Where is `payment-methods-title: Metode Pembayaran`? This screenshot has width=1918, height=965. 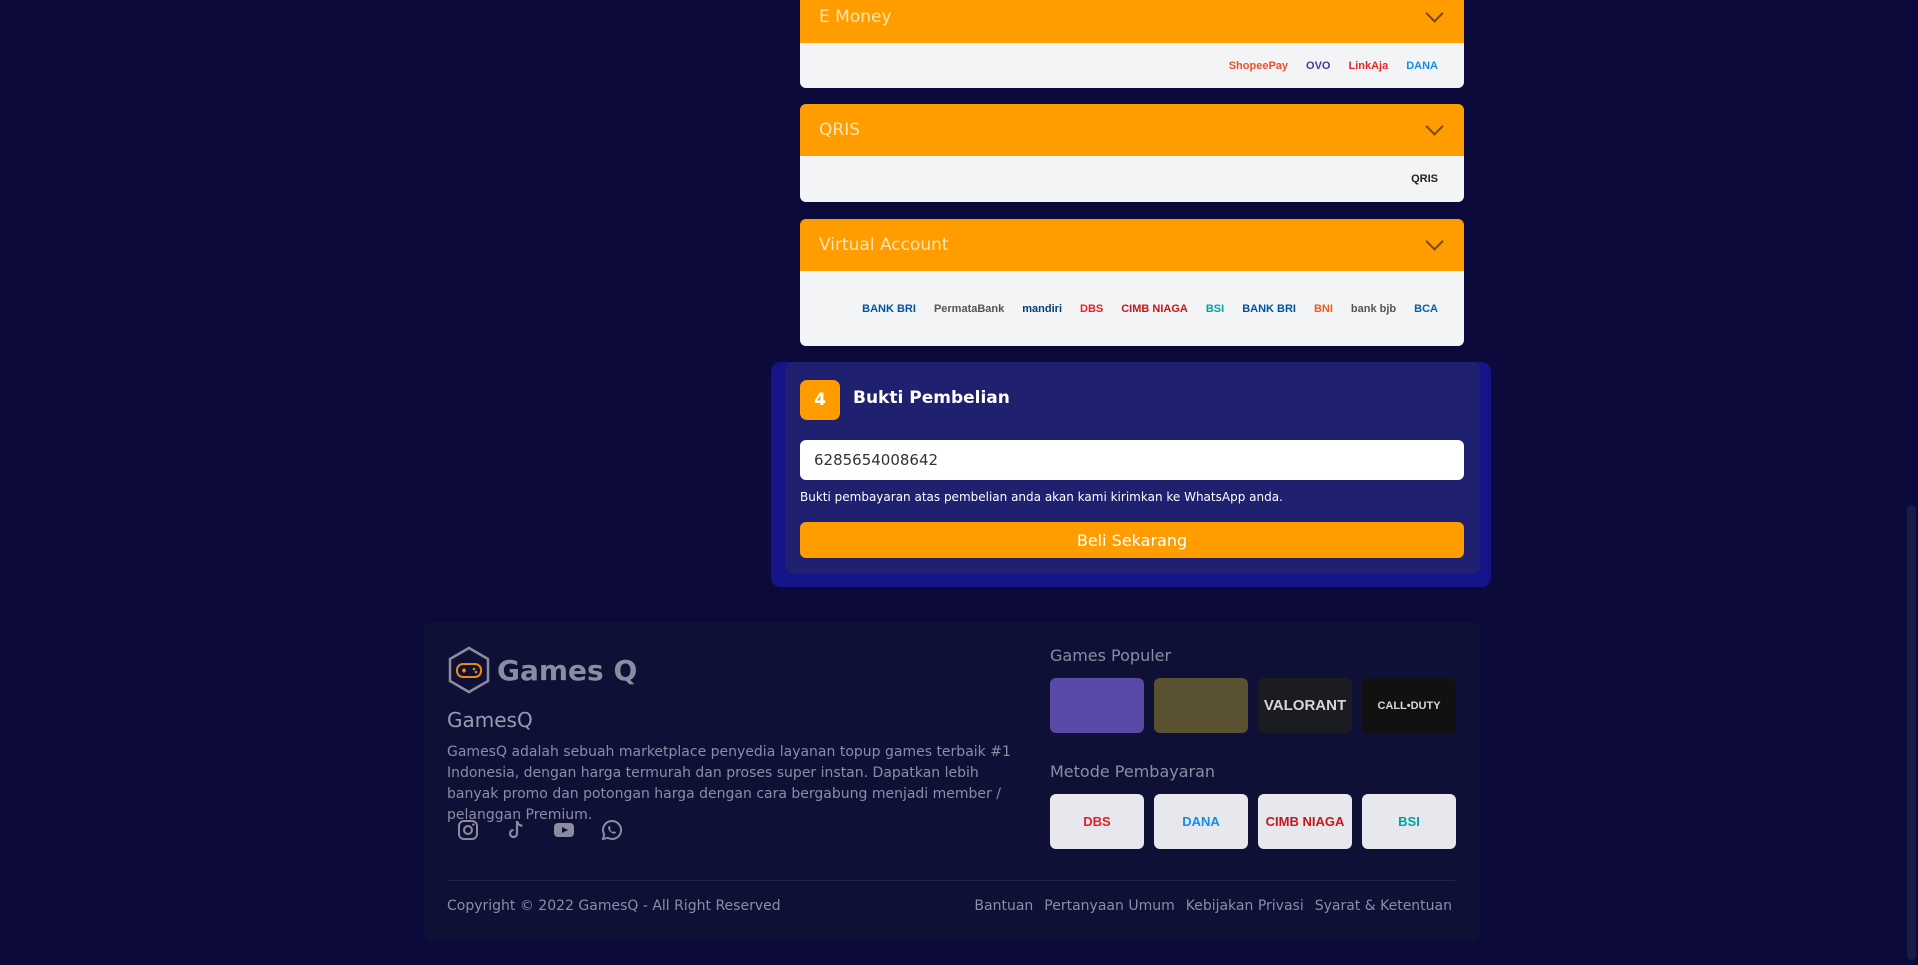 payment-methods-title: Metode Pembayaran is located at coordinates (1133, 771).